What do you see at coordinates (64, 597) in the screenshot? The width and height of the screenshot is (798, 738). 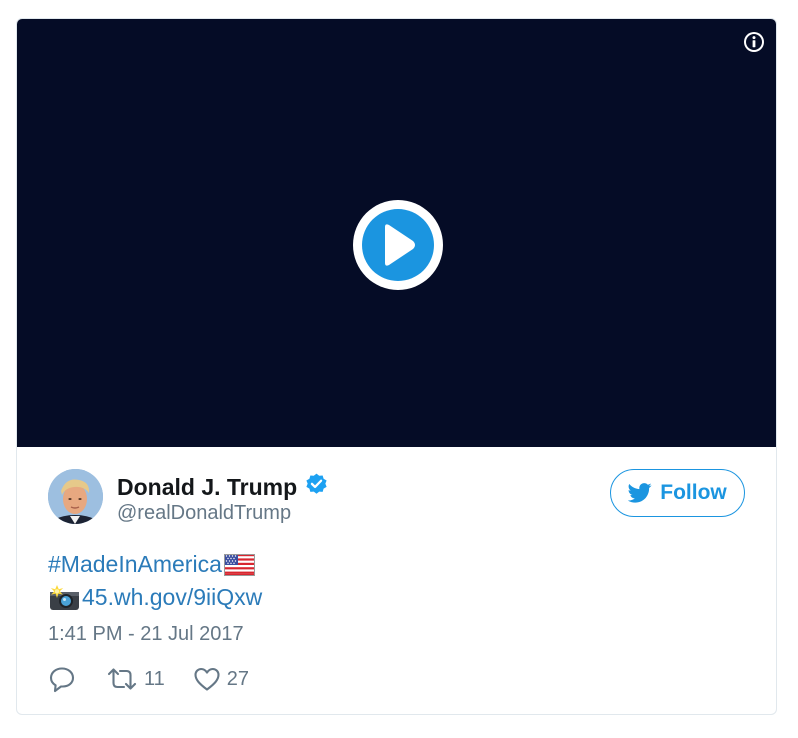 I see `camera-flash-icon` at bounding box center [64, 597].